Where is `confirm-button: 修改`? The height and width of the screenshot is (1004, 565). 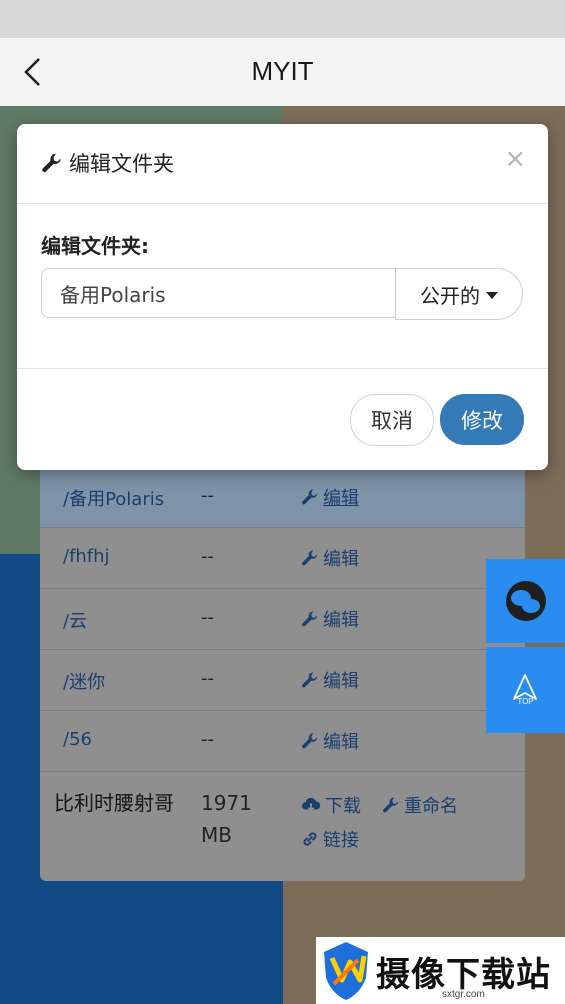 confirm-button: 修改 is located at coordinates (482, 419).